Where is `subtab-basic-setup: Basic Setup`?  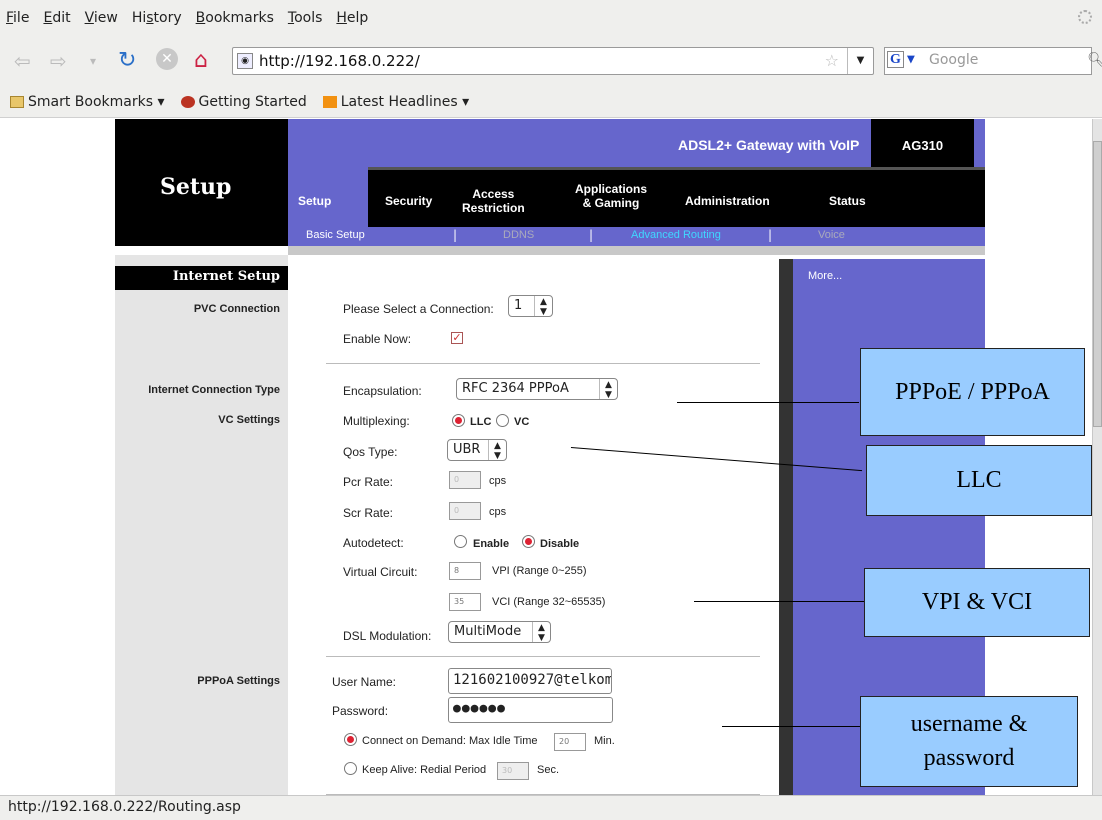
subtab-basic-setup: Basic Setup is located at coordinates (335, 235).